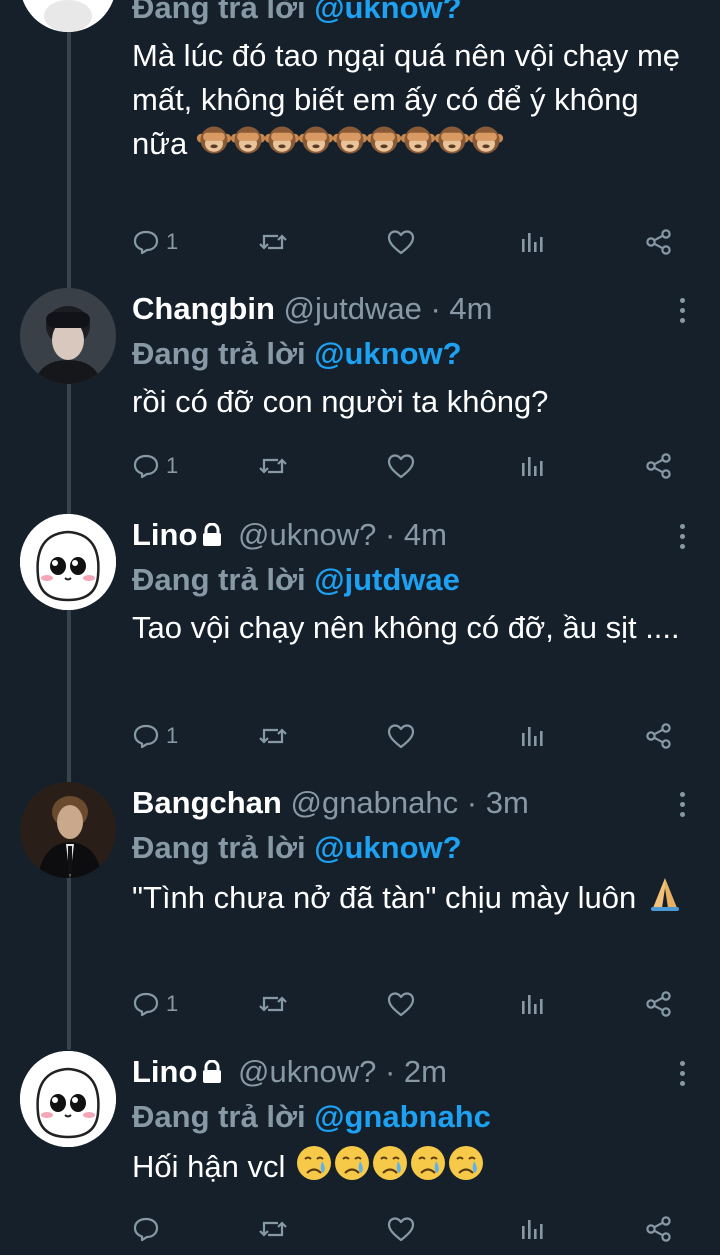  I want to click on reply-mention: @gnabnahc, so click(402, 1116).